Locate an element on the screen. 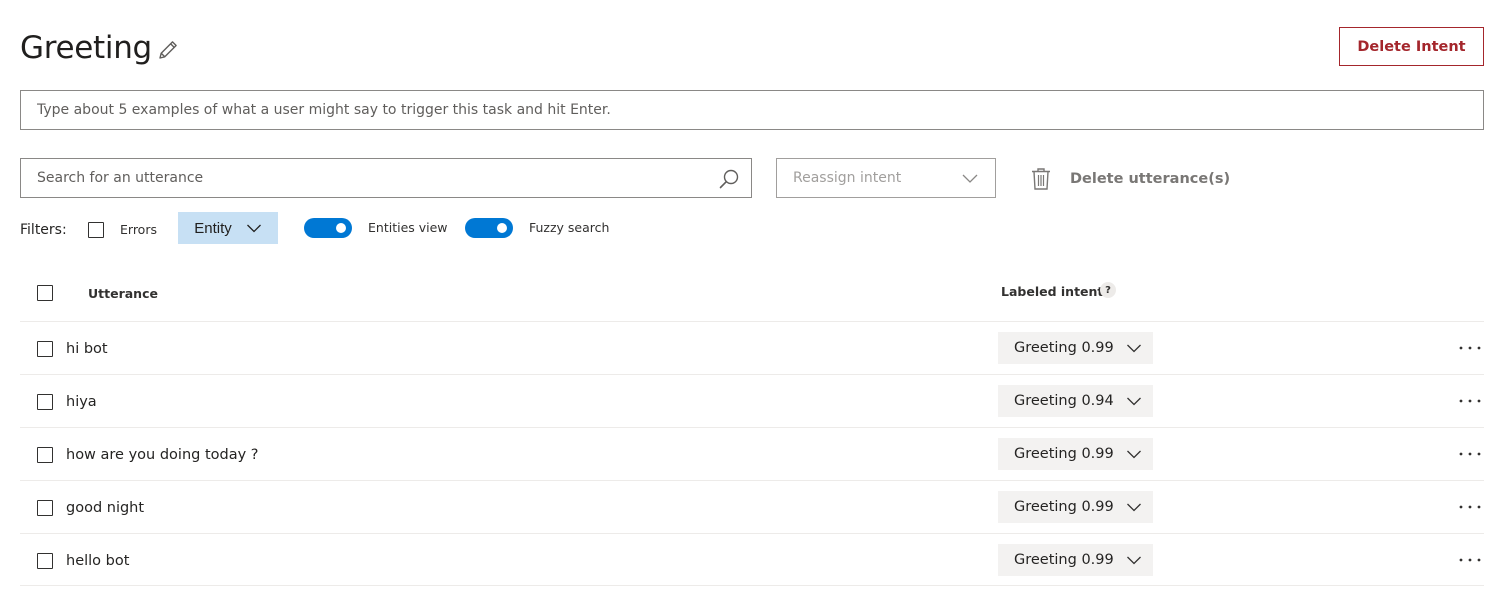 The height and width of the screenshot is (590, 1498). example-utterance-input is located at coordinates (752, 110).